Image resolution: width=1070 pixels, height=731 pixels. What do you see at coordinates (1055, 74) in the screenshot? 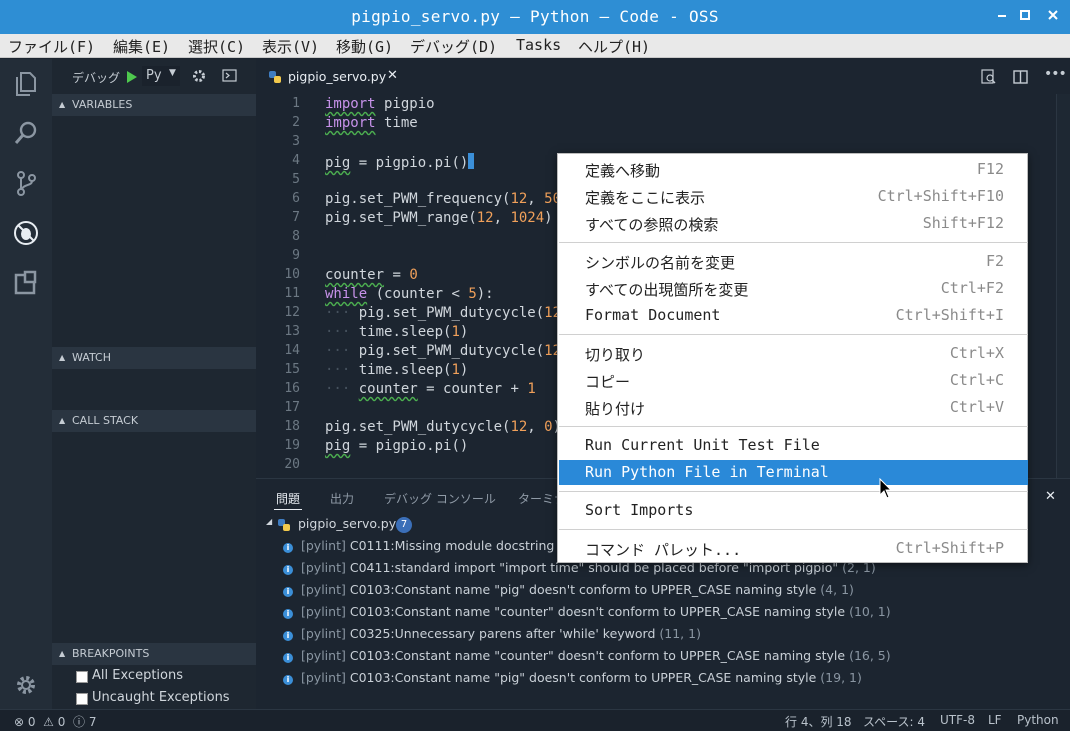
I see `more-actions-icon: •••` at bounding box center [1055, 74].